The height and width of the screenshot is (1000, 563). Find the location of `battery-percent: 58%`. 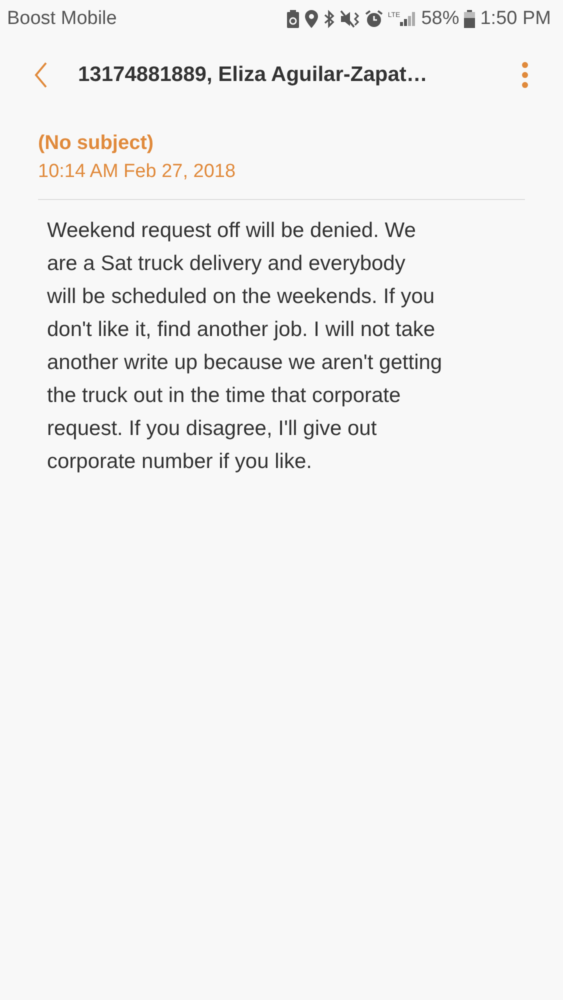

battery-percent: 58% is located at coordinates (440, 19).